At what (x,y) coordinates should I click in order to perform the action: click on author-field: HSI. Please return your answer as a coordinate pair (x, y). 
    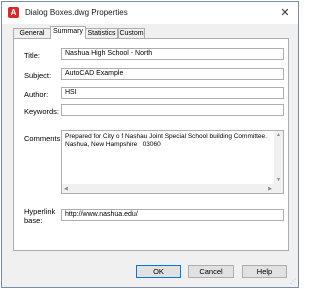
    Looking at the image, I should click on (172, 93).